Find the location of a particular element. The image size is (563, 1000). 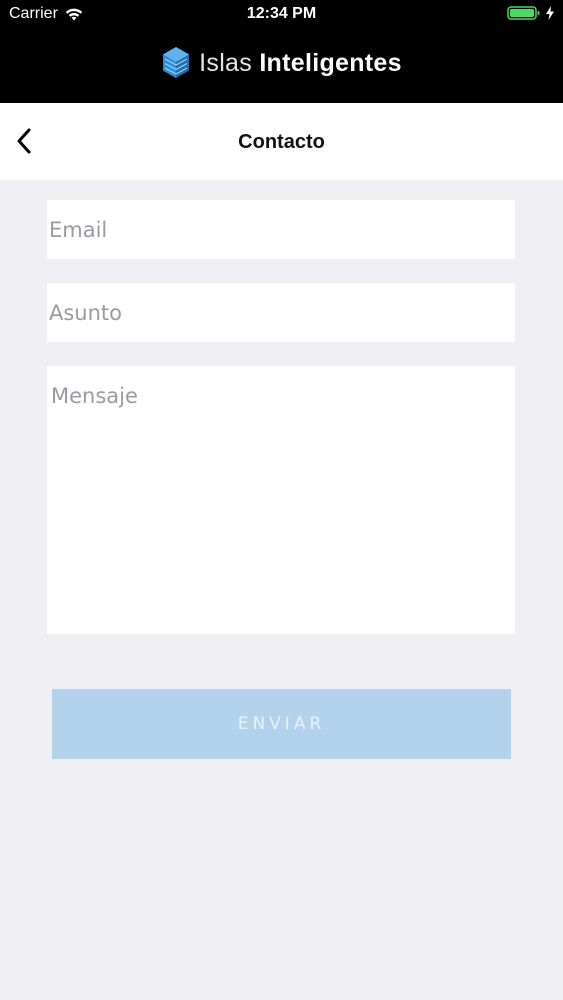

page-title: Contacto is located at coordinates (281, 142).